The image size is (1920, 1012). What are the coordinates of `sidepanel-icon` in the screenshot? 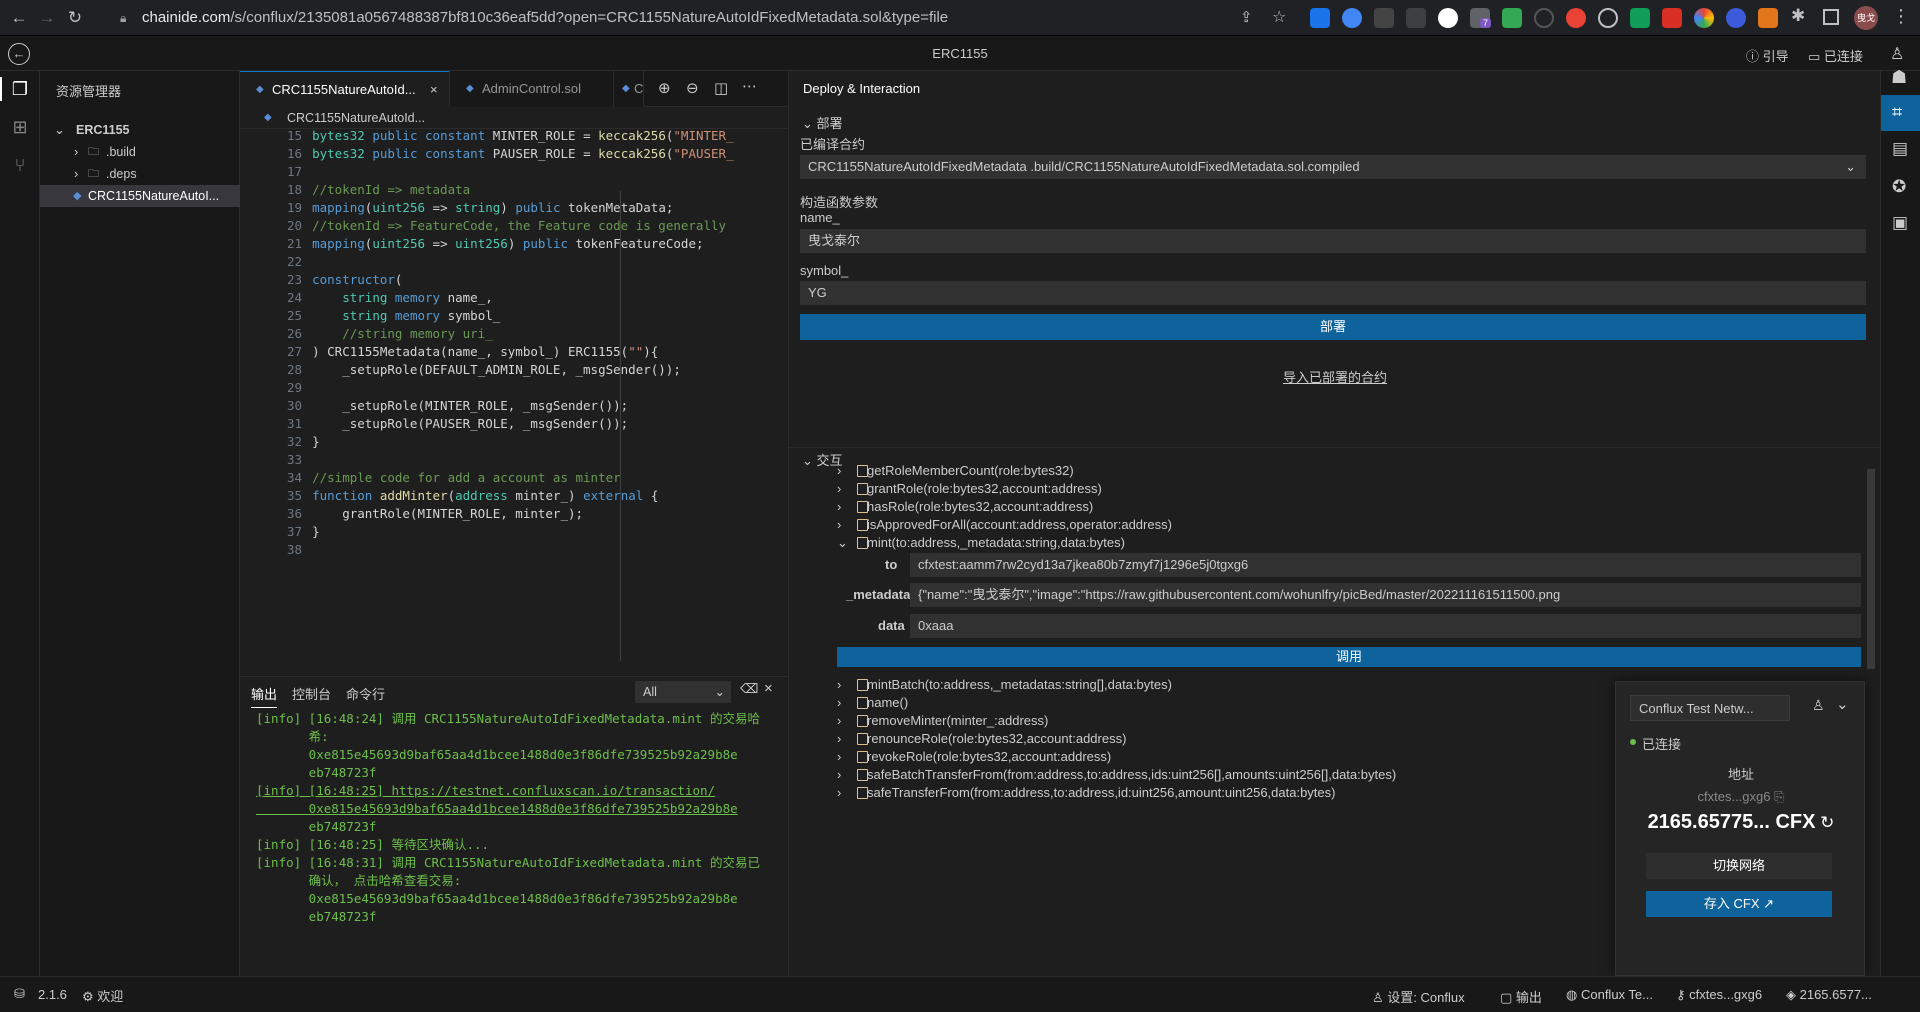 It's located at (1831, 17).